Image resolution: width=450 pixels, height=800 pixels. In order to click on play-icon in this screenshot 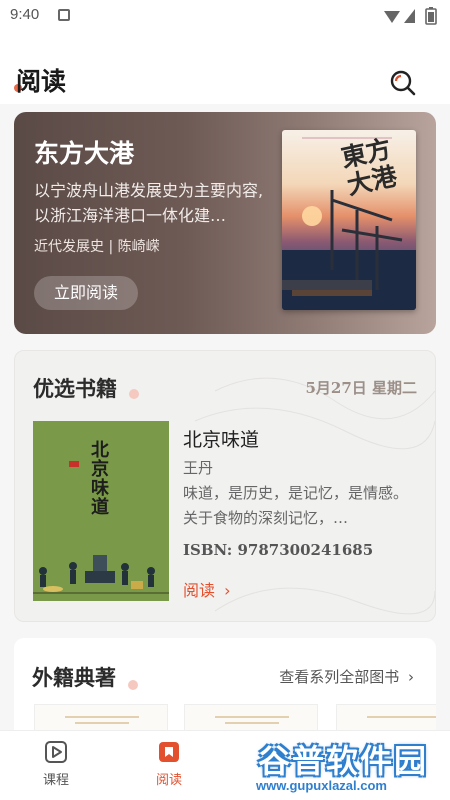, I will do `click(56, 752)`.